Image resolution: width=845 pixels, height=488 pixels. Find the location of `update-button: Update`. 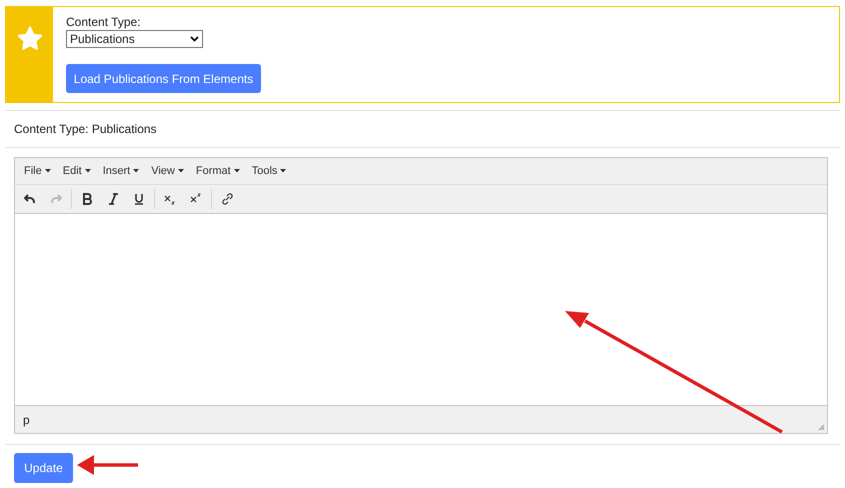

update-button: Update is located at coordinates (43, 468).